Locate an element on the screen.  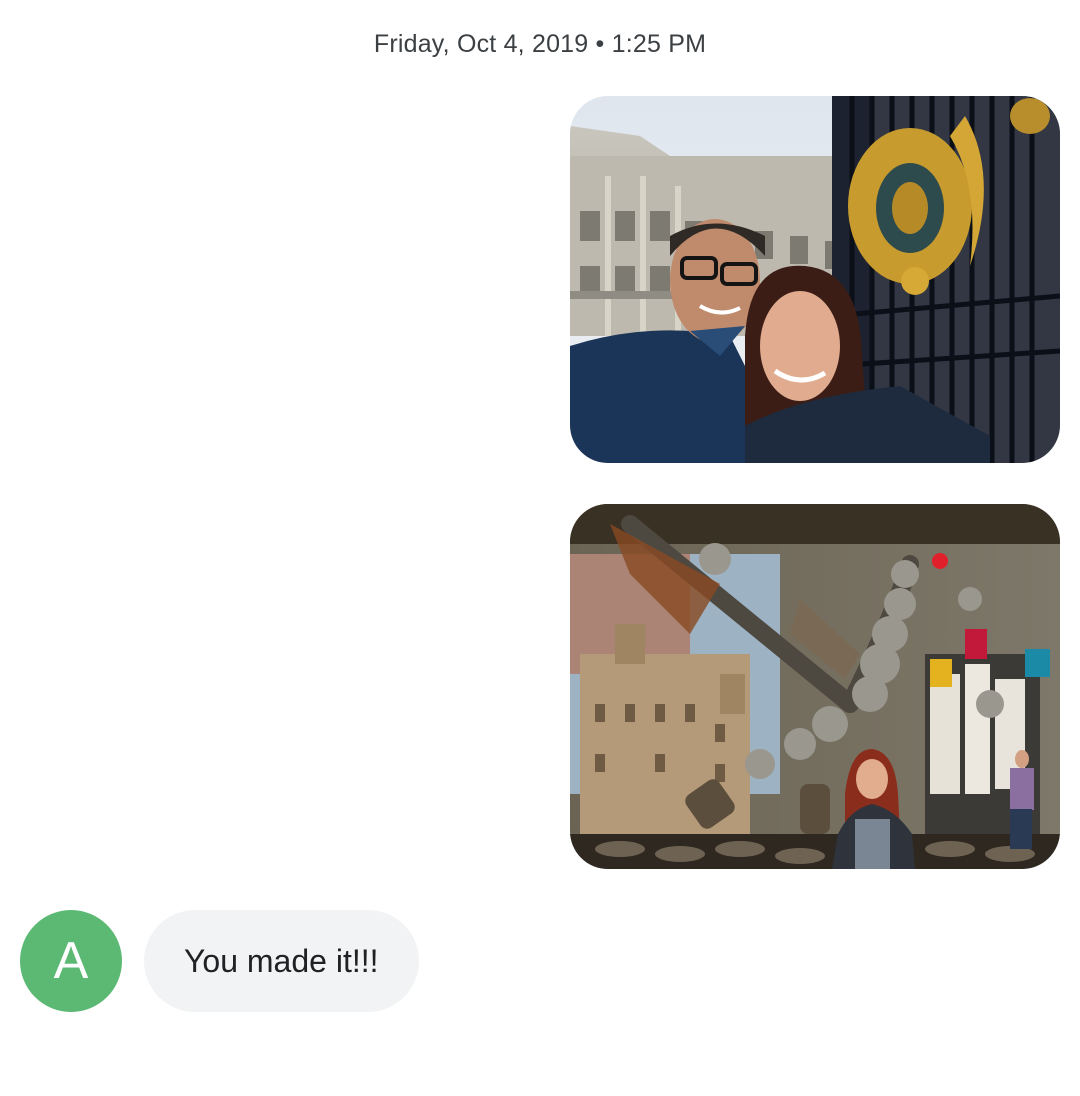
avatar-letter: A is located at coordinates (71, 961).